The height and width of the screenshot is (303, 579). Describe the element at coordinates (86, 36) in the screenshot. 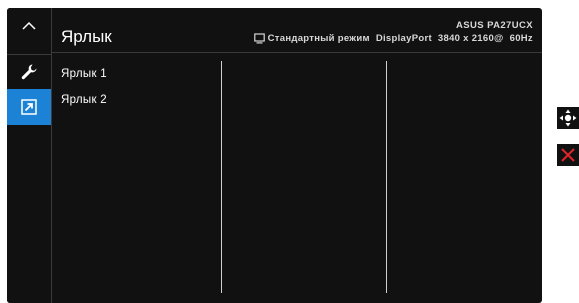

I see `page-title: Ярлык` at that location.